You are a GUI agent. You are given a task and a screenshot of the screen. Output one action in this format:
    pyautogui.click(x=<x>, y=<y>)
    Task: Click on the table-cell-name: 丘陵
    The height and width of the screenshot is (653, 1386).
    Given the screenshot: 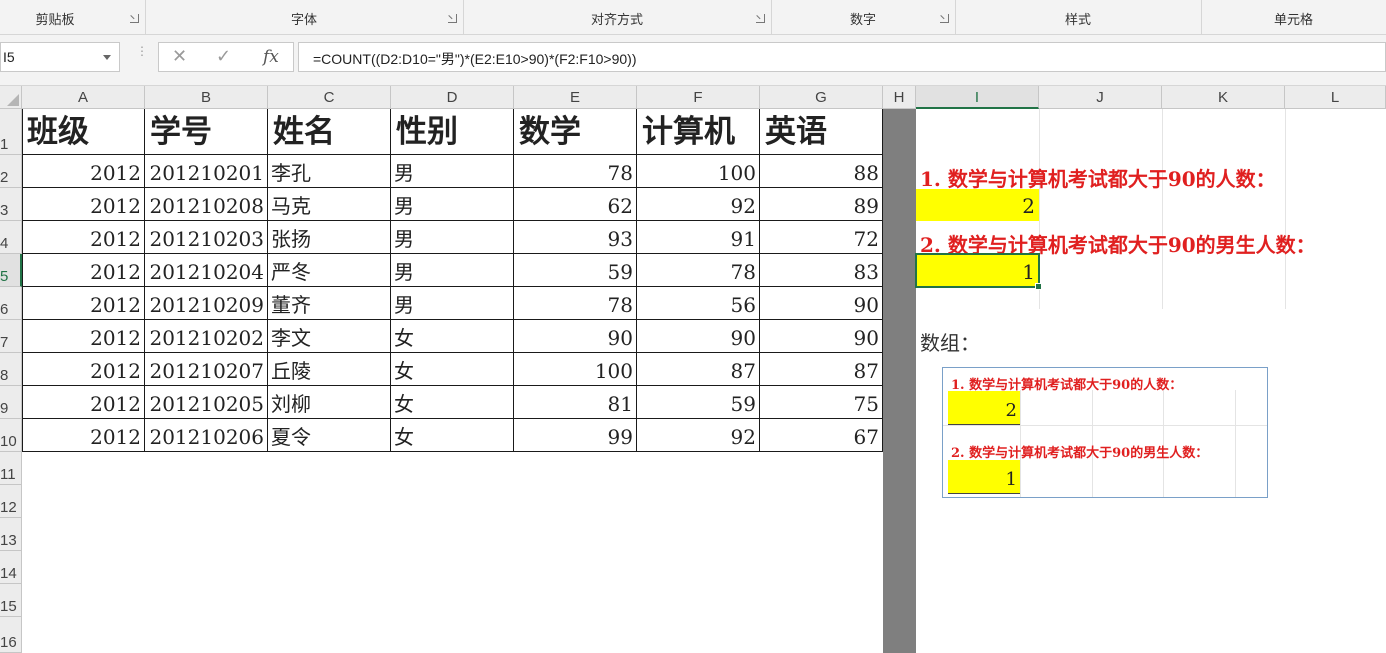 What is the action you would take?
    pyautogui.click(x=329, y=369)
    